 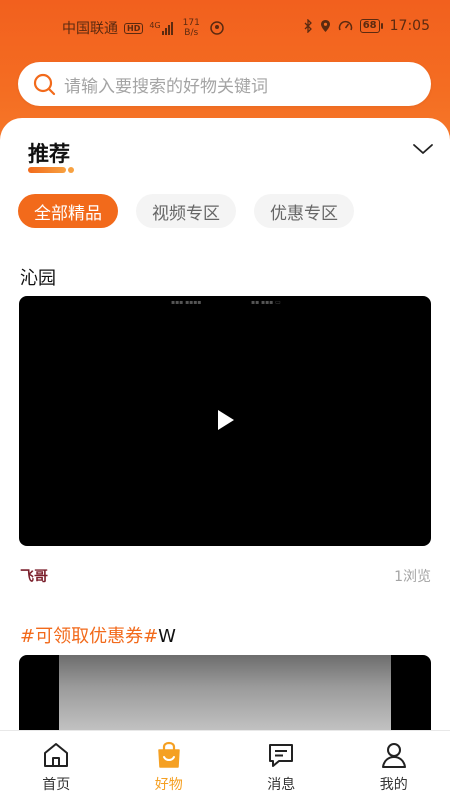 What do you see at coordinates (134, 28) in the screenshot?
I see `hd-badge: HD` at bounding box center [134, 28].